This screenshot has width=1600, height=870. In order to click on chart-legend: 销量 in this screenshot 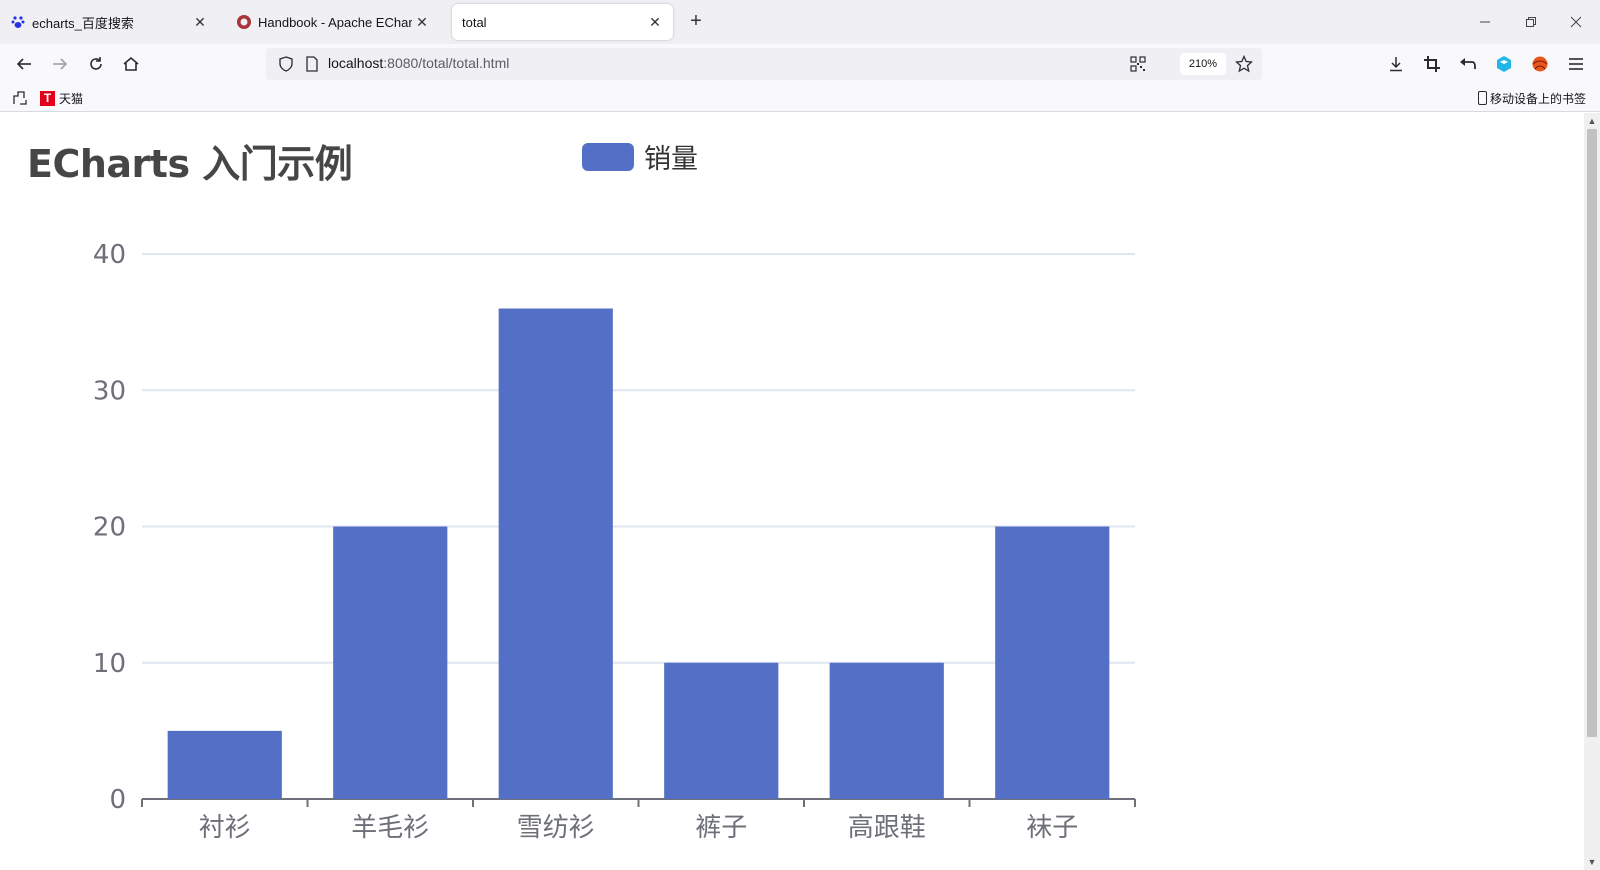, I will do `click(640, 156)`.